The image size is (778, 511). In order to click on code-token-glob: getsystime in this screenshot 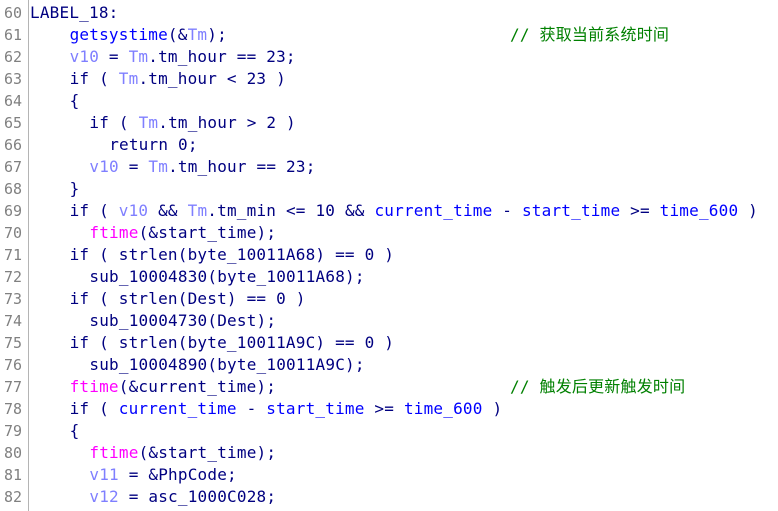, I will do `click(118, 34)`.